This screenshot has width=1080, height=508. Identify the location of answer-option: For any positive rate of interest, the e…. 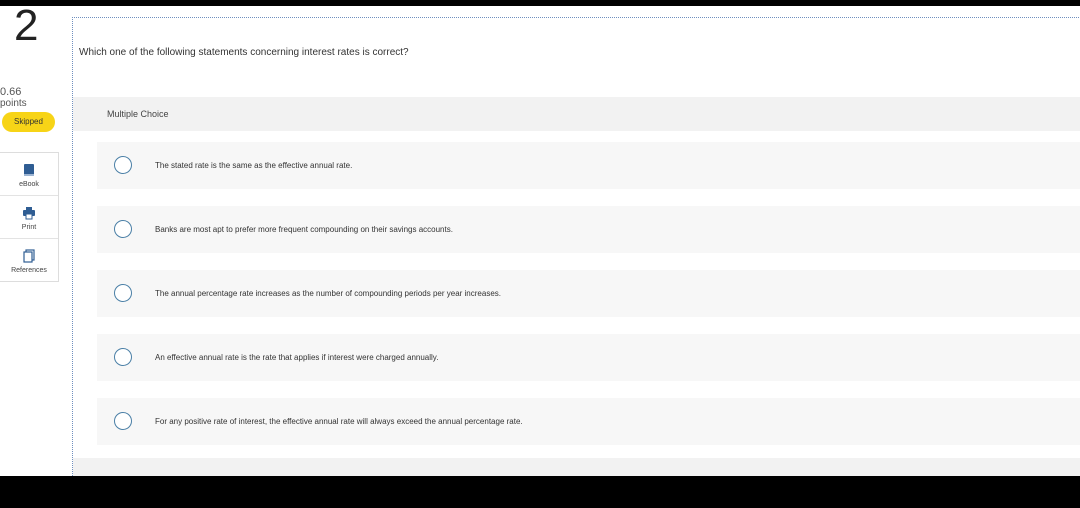
(588, 421).